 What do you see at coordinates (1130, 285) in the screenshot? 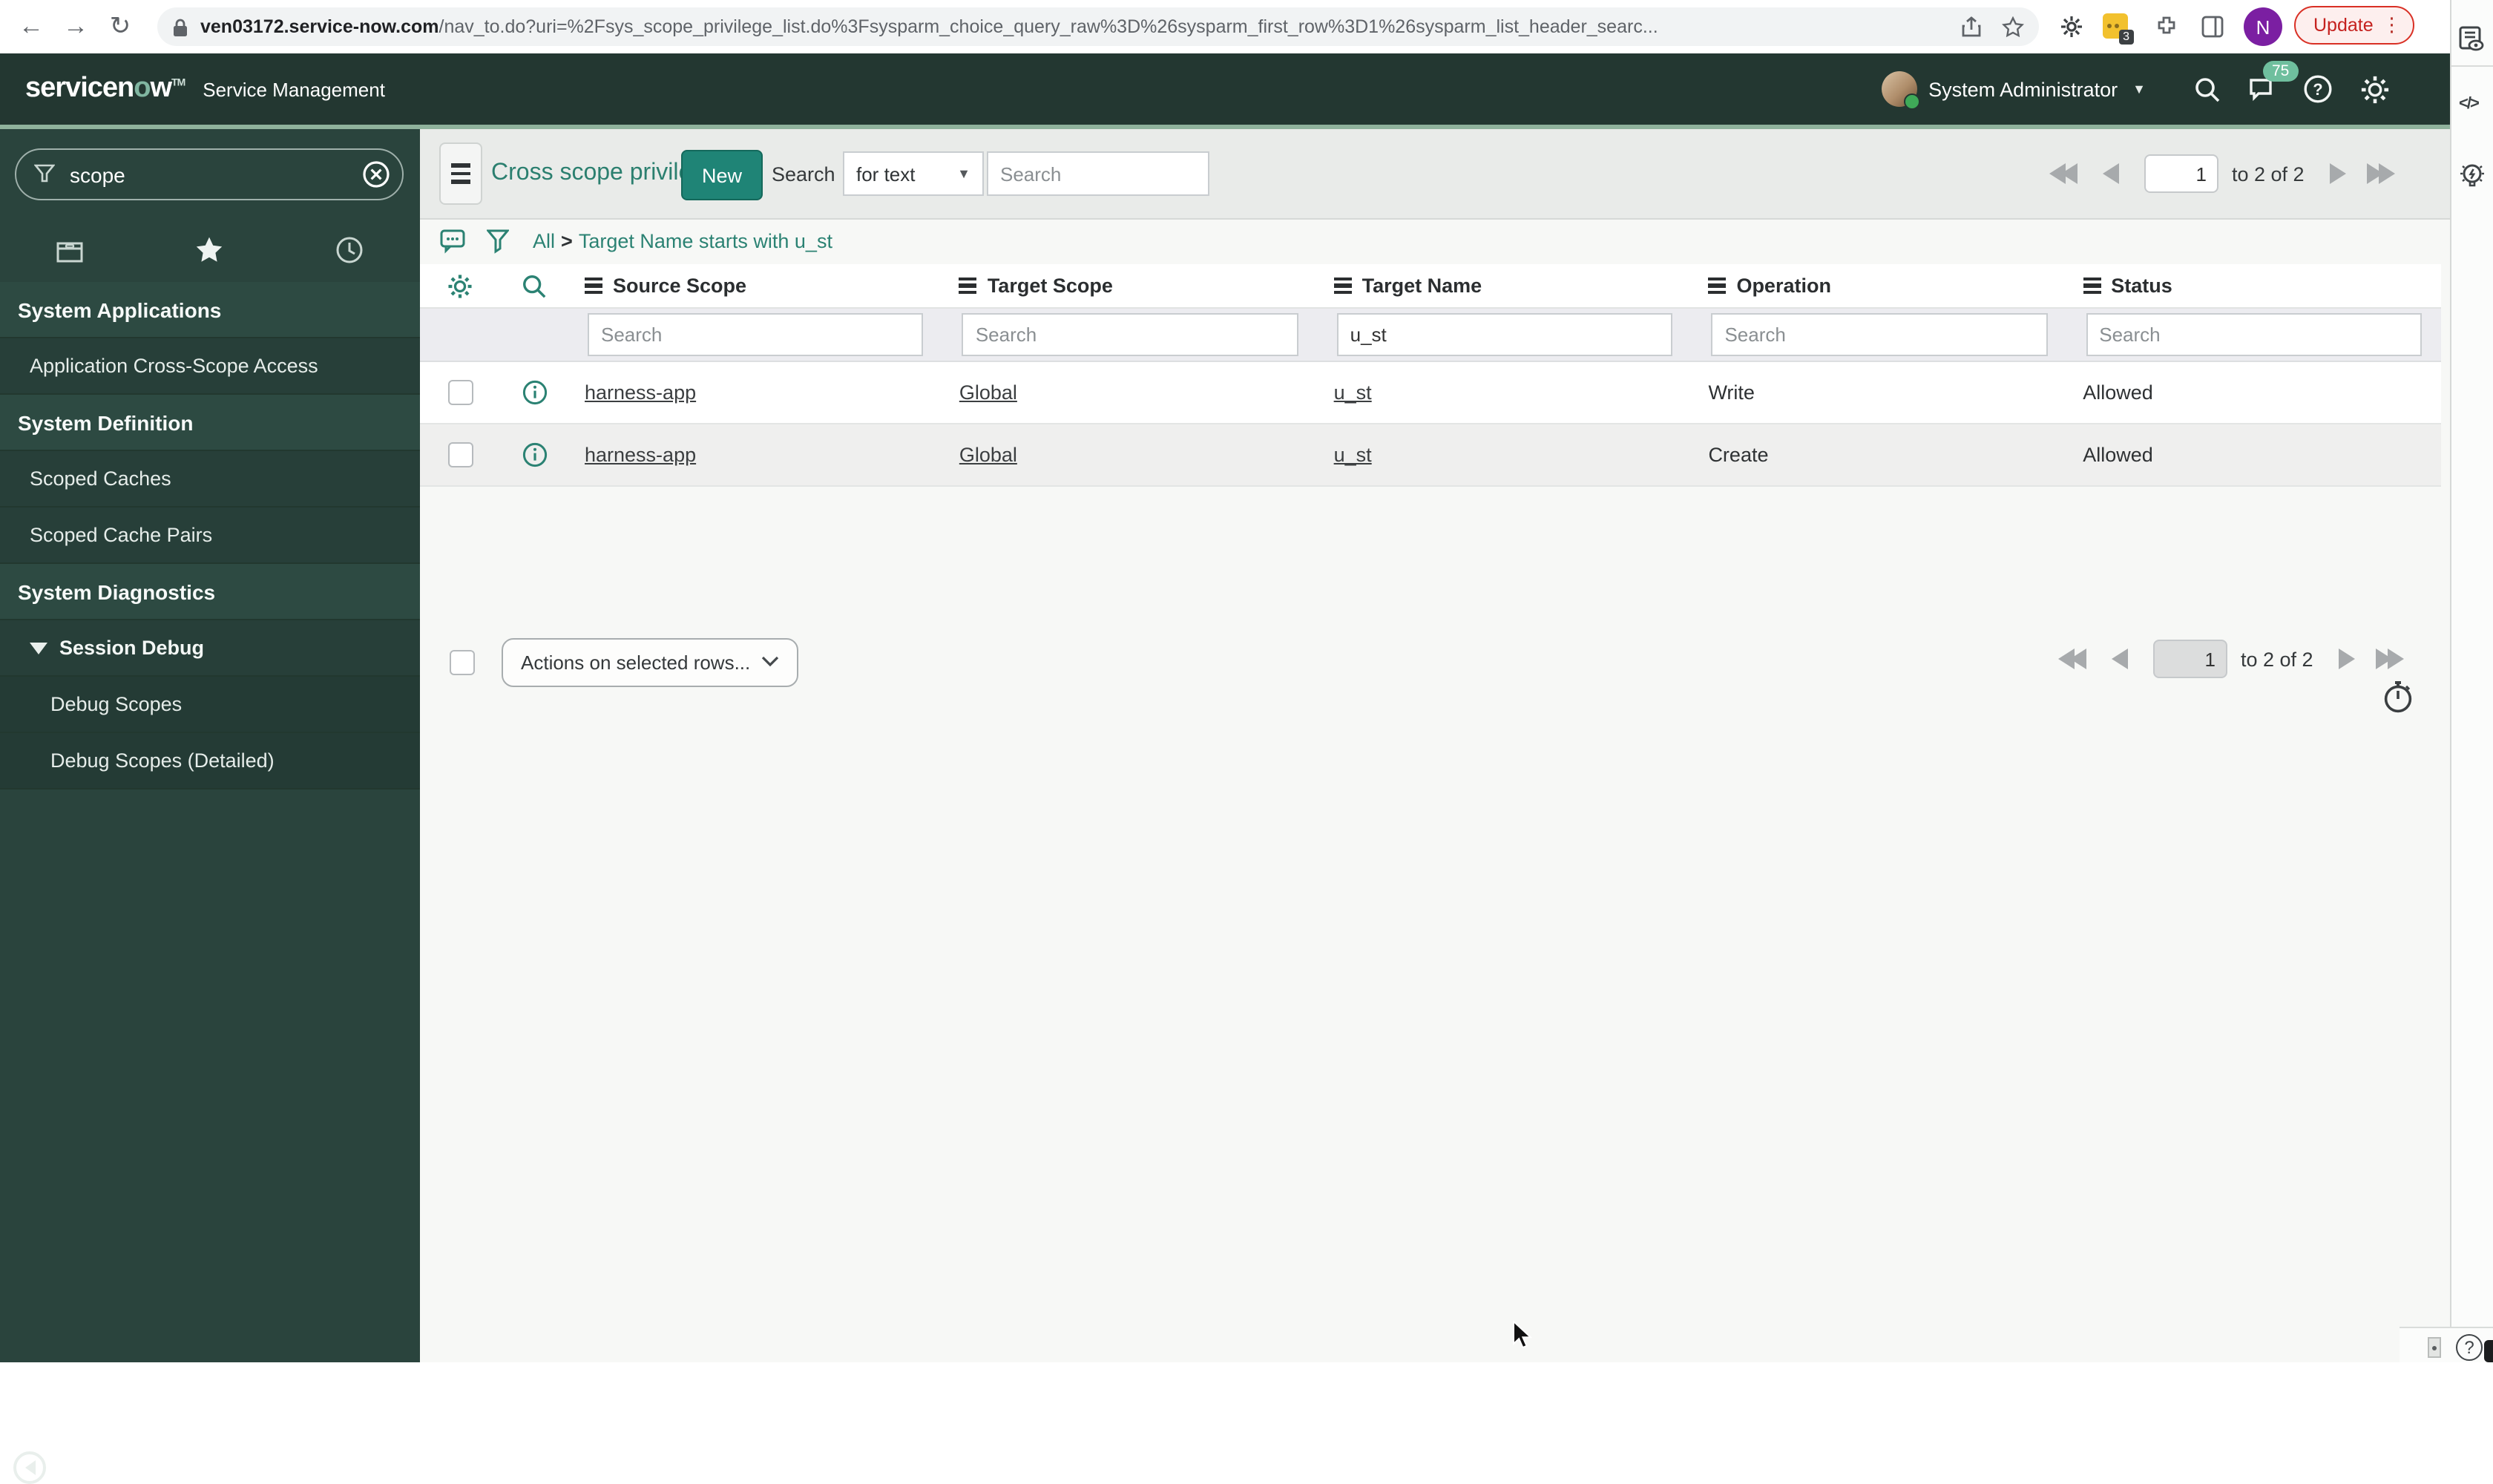
I see `column-header-target-scope: Target Scope` at bounding box center [1130, 285].